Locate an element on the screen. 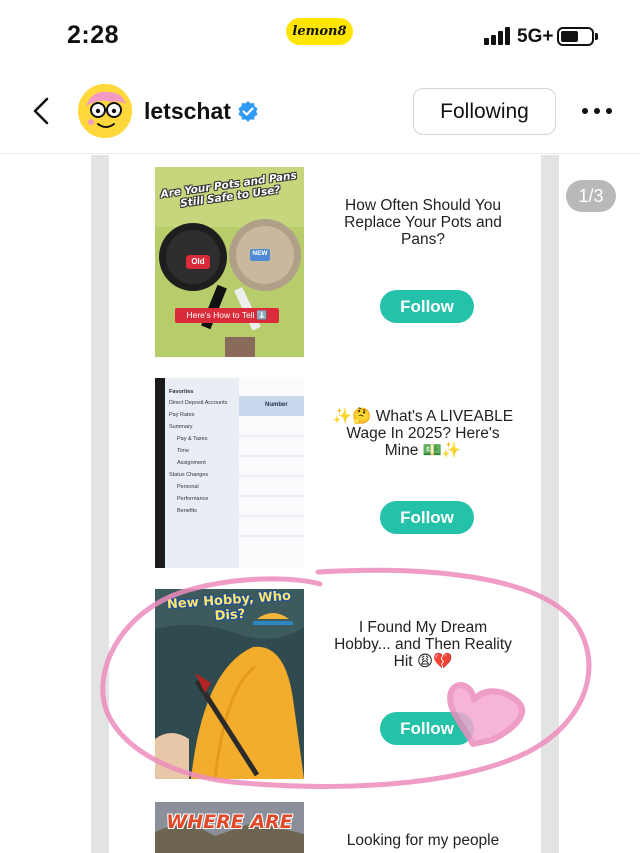 The height and width of the screenshot is (853, 640). network-type: 5G+ is located at coordinates (535, 36).